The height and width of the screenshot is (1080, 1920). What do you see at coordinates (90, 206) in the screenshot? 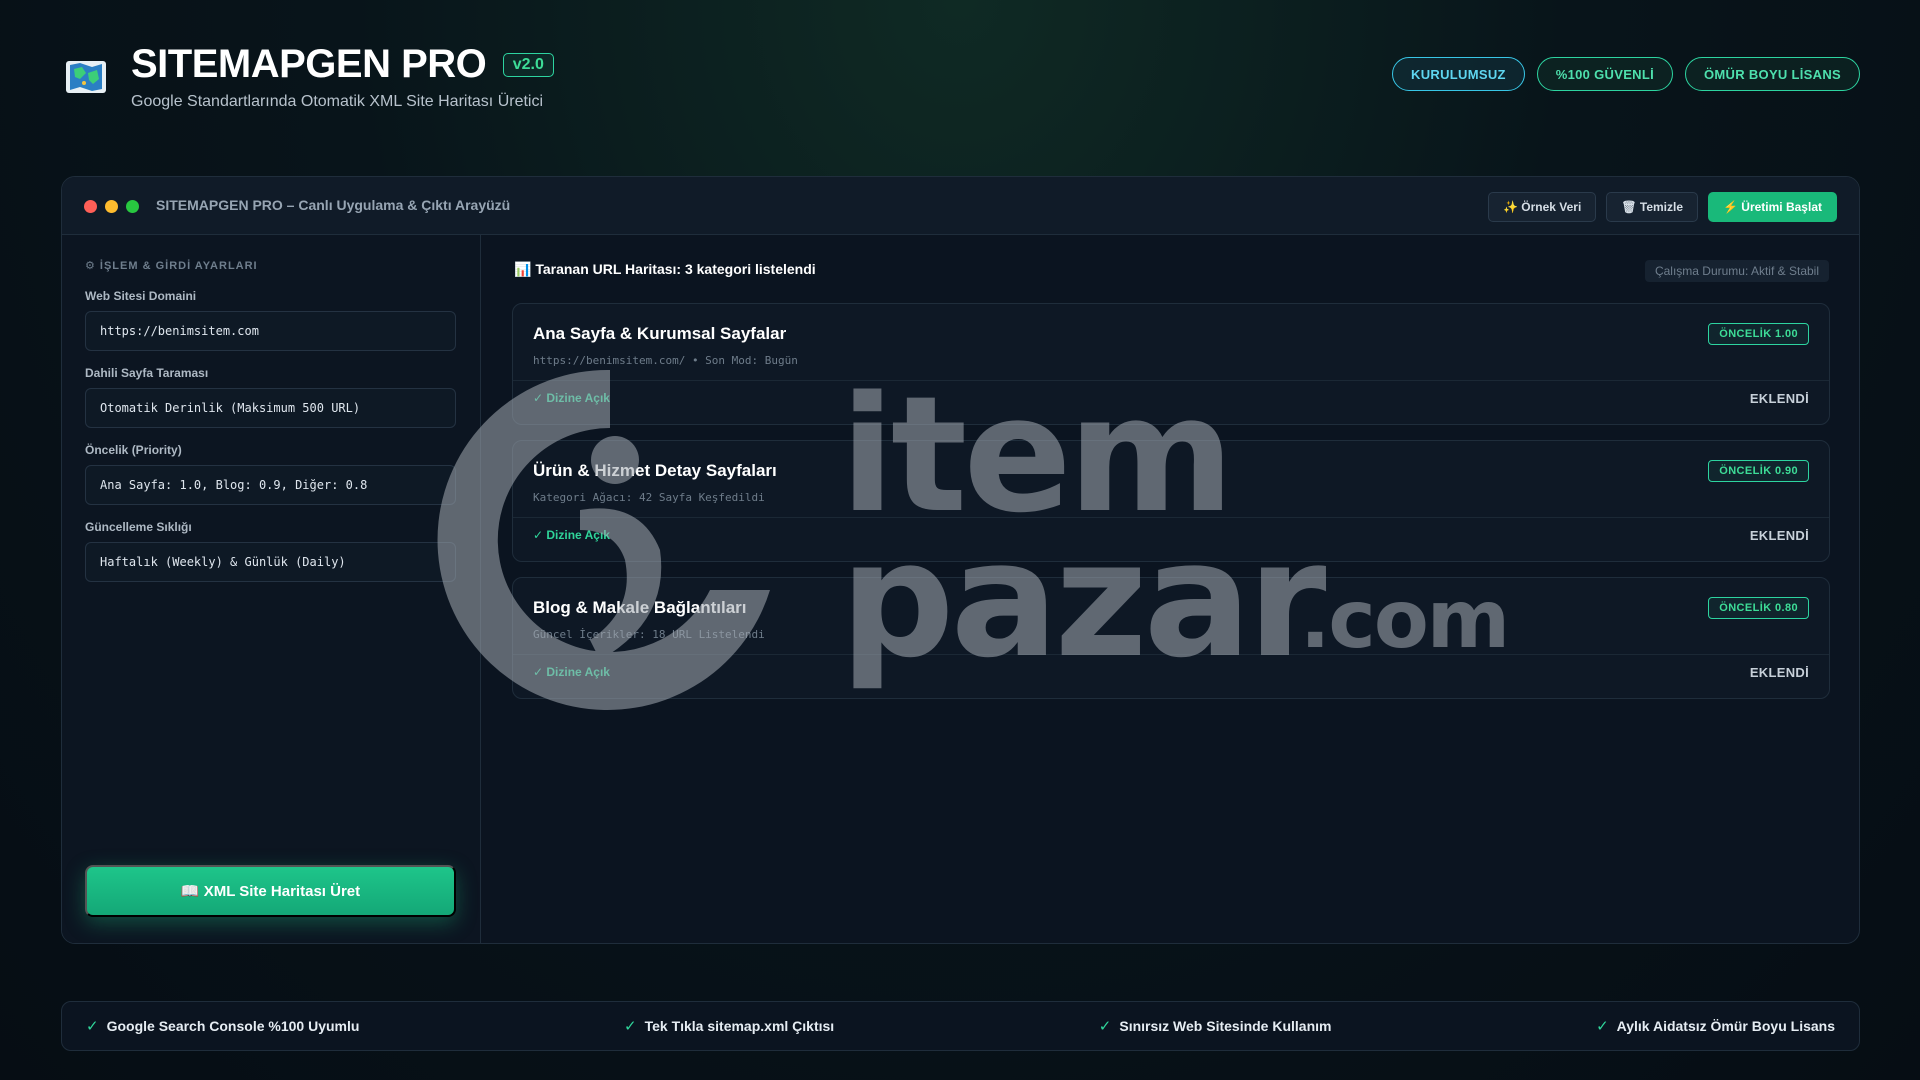
I see `close-dot` at bounding box center [90, 206].